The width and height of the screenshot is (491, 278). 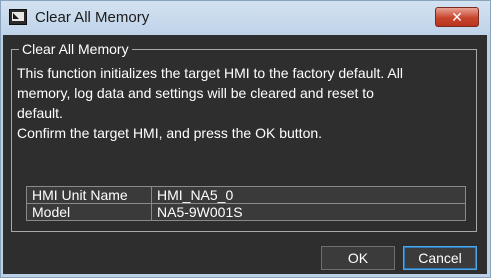 I want to click on group-label: Clear All Memory, so click(x=75, y=49).